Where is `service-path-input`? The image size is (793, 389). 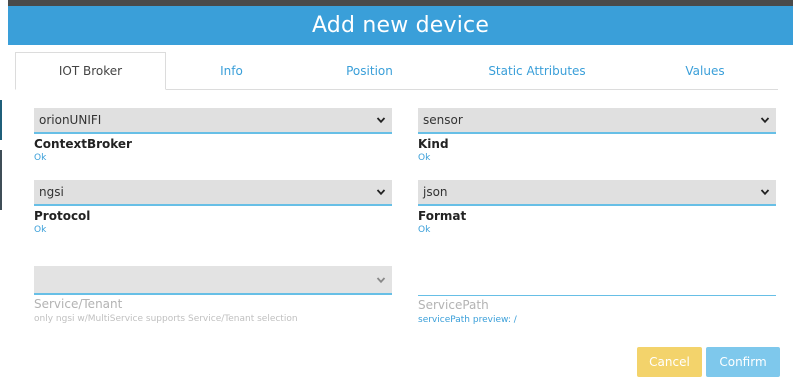
service-path-input is located at coordinates (597, 282).